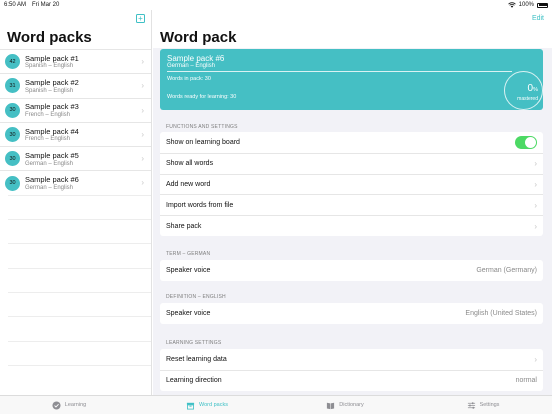 Image resolution: width=552 pixels, height=414 pixels. I want to click on tab-learning: Learning, so click(69, 405).